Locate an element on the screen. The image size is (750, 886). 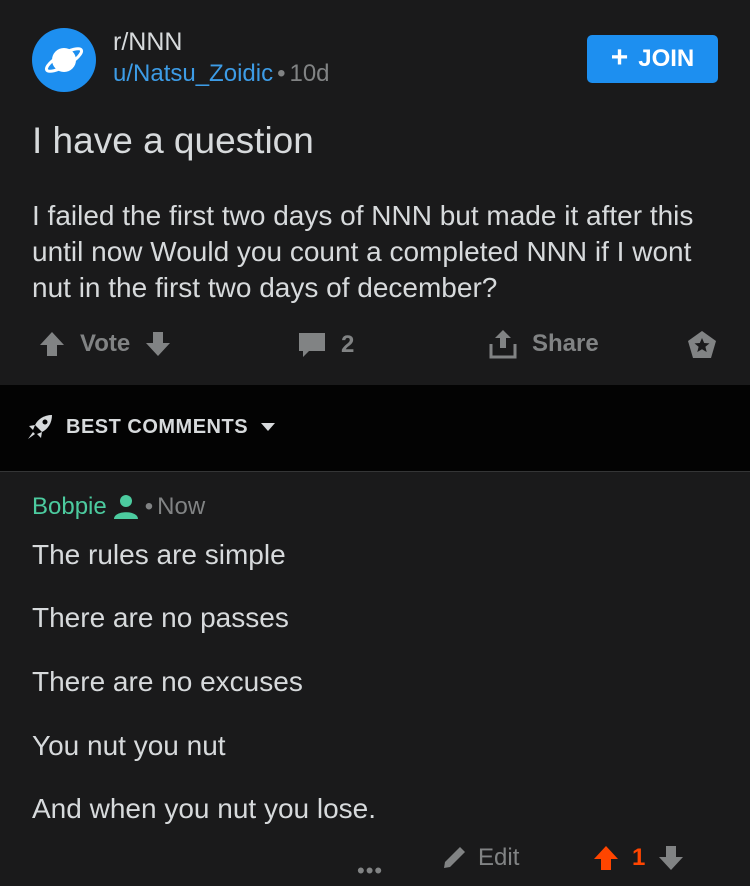
sort-label: BEST COMMENTS is located at coordinates (157, 426).